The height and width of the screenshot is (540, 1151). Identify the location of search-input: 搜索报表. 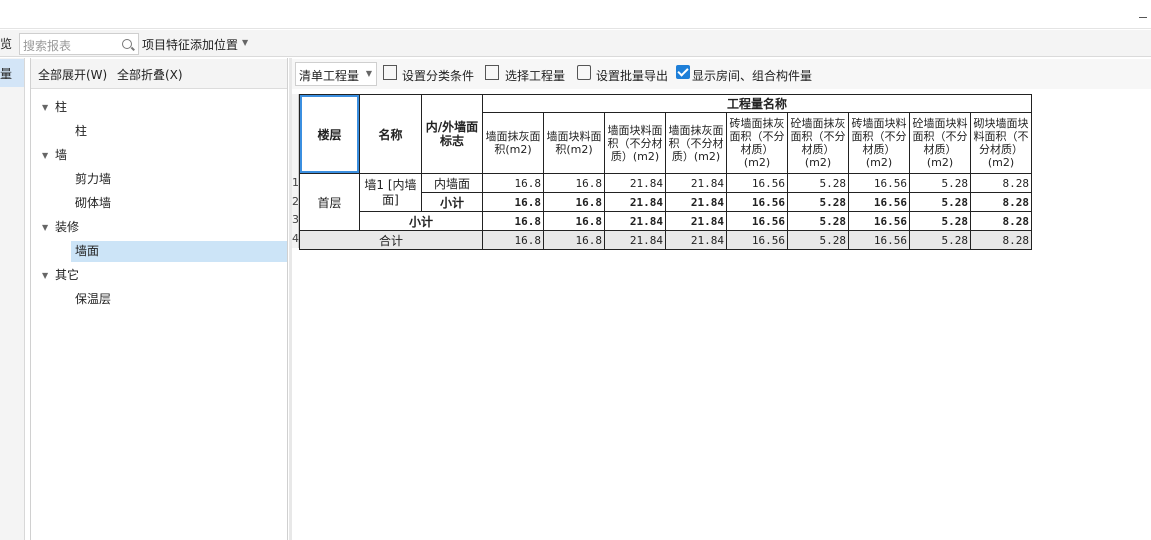
(79, 44).